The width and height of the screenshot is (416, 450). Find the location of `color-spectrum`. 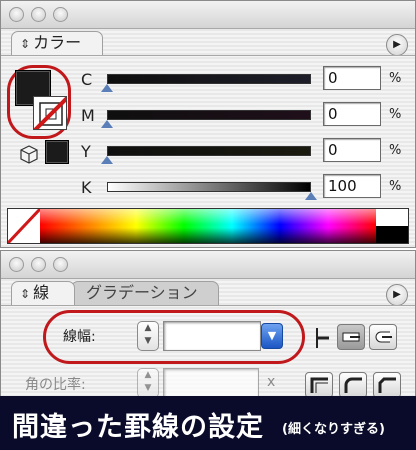

color-spectrum is located at coordinates (208, 226).